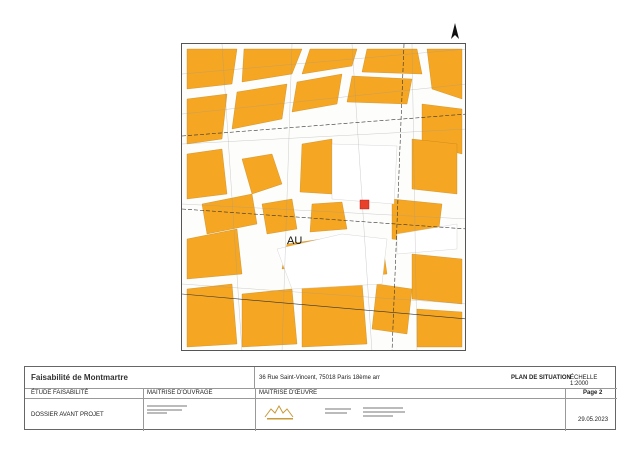  What do you see at coordinates (364, 204) in the screenshot?
I see `site-parcel-marker` at bounding box center [364, 204].